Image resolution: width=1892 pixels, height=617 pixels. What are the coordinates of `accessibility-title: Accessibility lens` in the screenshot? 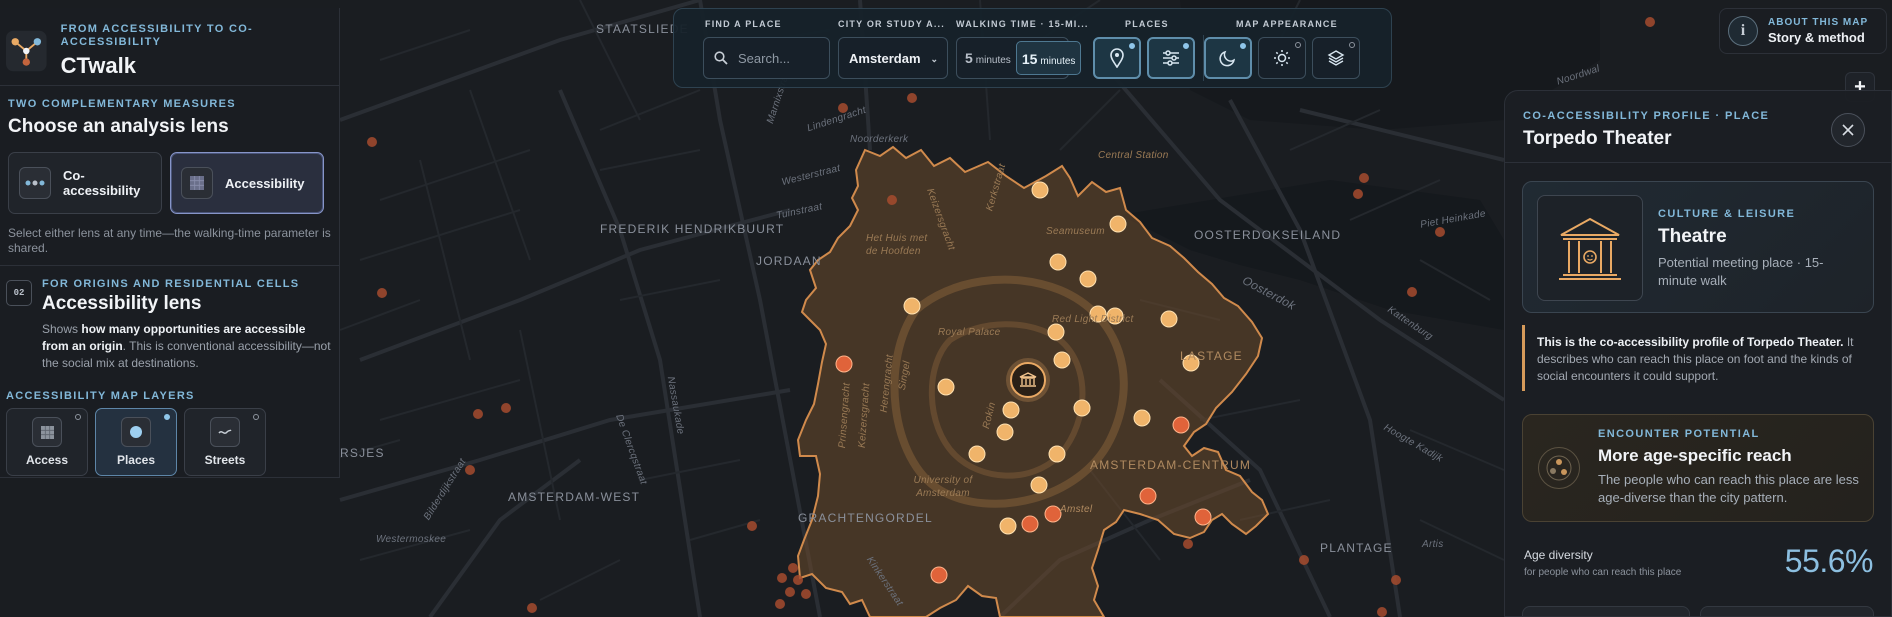 It's located at (122, 303).